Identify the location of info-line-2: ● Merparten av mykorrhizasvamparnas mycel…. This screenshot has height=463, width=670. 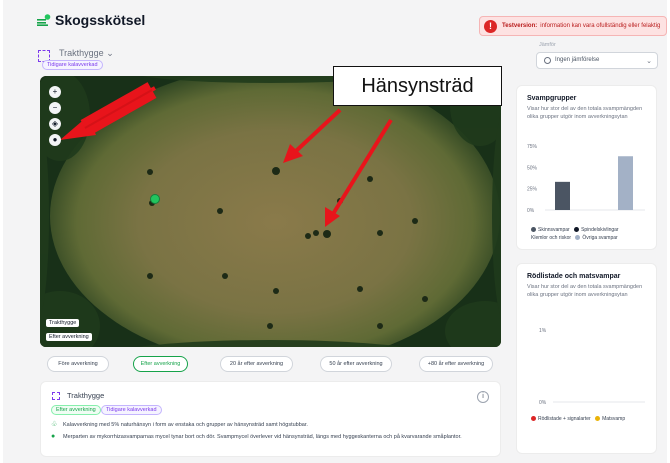
(256, 436).